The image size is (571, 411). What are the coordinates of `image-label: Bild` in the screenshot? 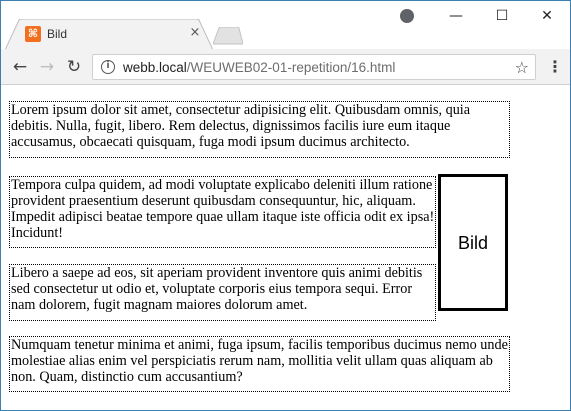 It's located at (472, 242).